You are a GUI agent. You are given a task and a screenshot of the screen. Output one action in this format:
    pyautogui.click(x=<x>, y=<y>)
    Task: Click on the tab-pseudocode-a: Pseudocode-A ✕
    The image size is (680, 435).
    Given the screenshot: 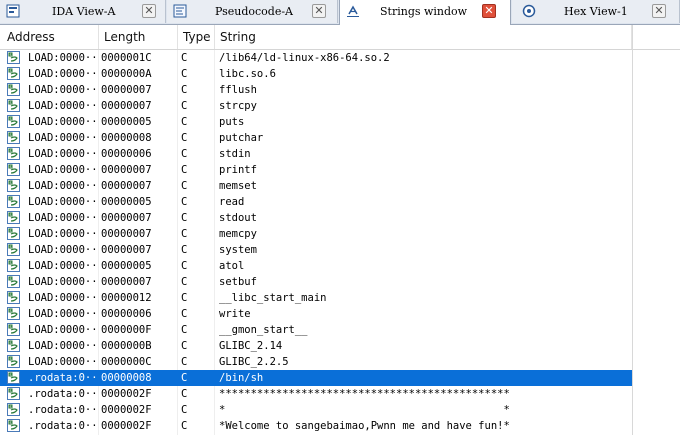 What is the action you would take?
    pyautogui.click(x=252, y=11)
    